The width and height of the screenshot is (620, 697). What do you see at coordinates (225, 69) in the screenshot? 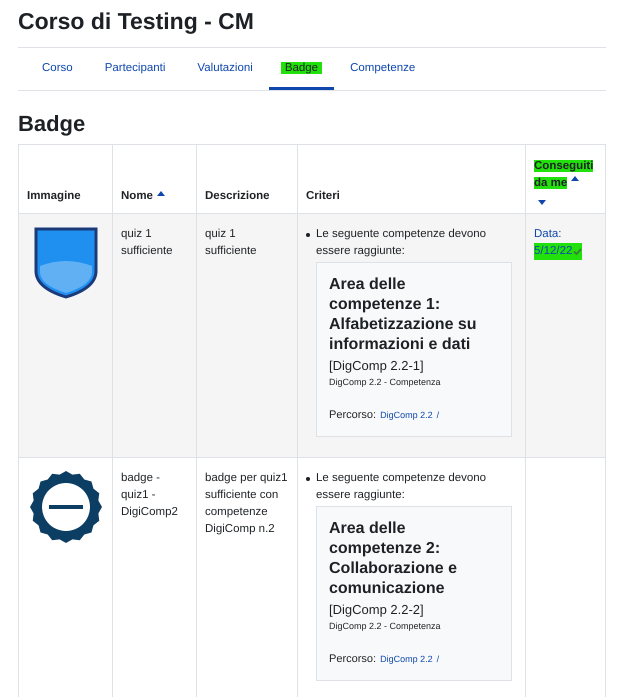
I see `nav-tab: Valutazioni` at bounding box center [225, 69].